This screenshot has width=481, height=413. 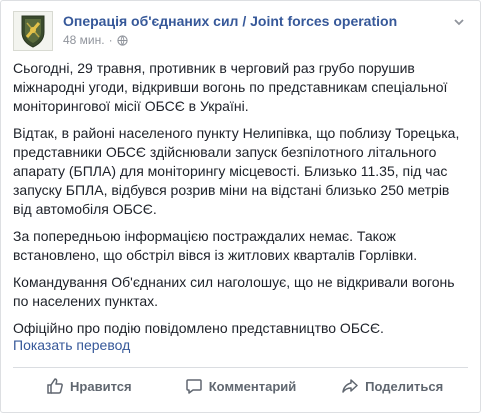 What do you see at coordinates (71, 345) in the screenshot?
I see `see-translation-link: Показать перевод` at bounding box center [71, 345].